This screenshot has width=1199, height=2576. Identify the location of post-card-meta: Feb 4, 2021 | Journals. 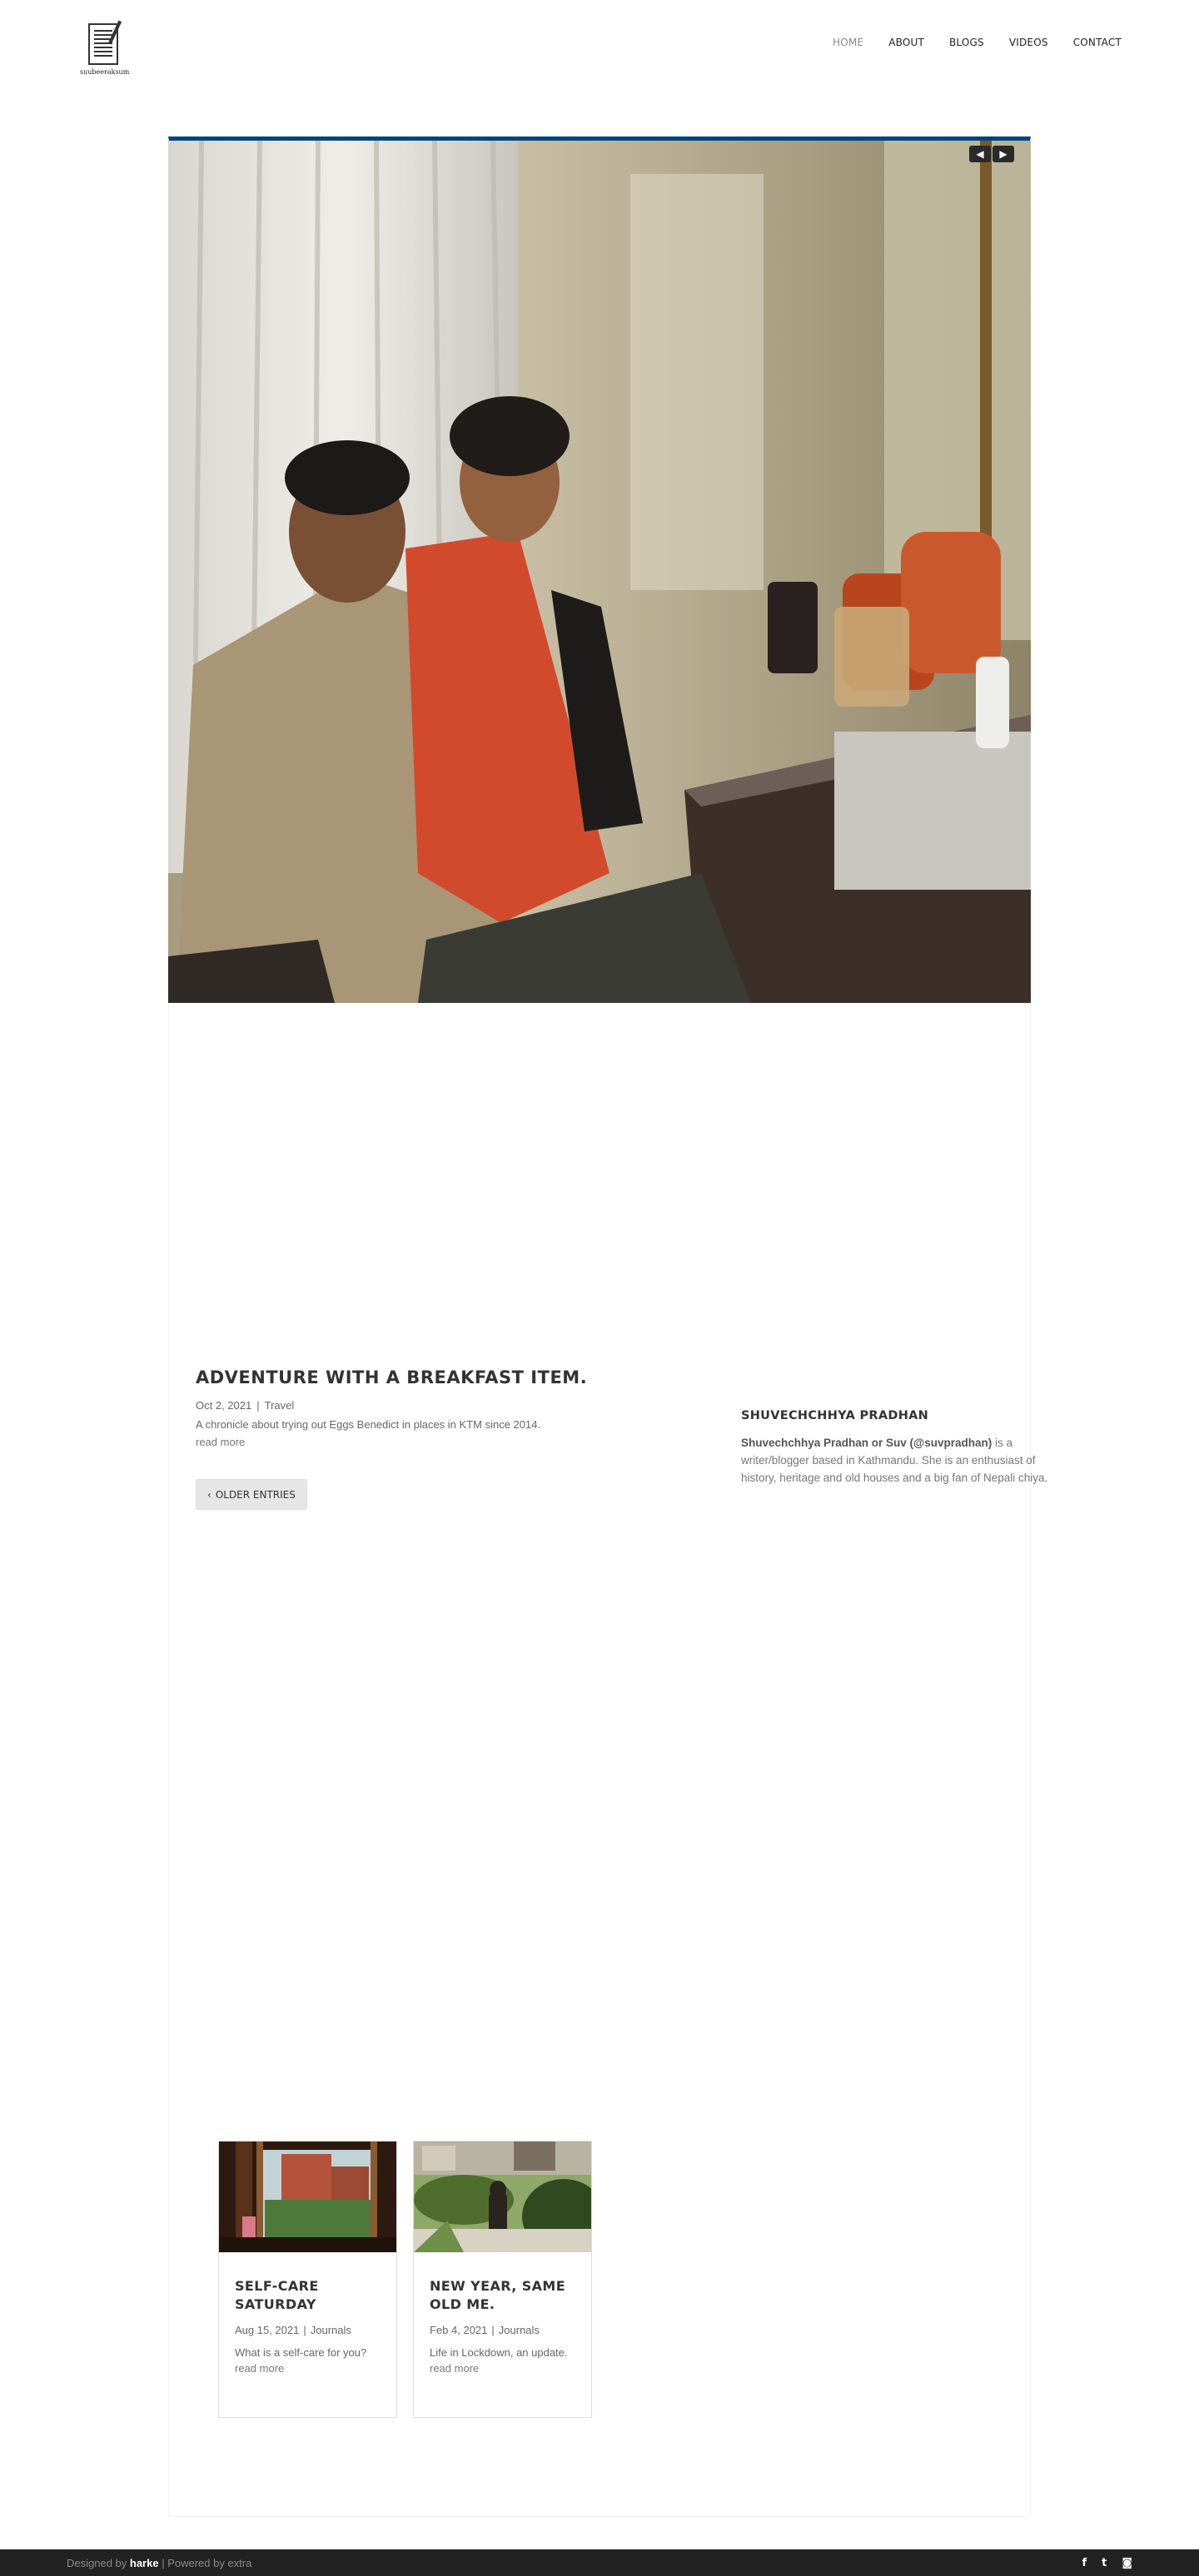
(502, 2330).